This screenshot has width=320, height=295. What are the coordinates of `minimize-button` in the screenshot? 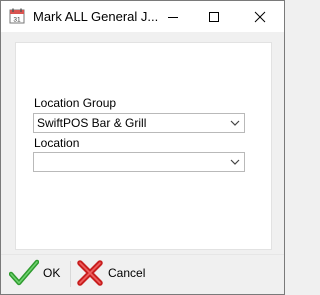 It's located at (173, 16).